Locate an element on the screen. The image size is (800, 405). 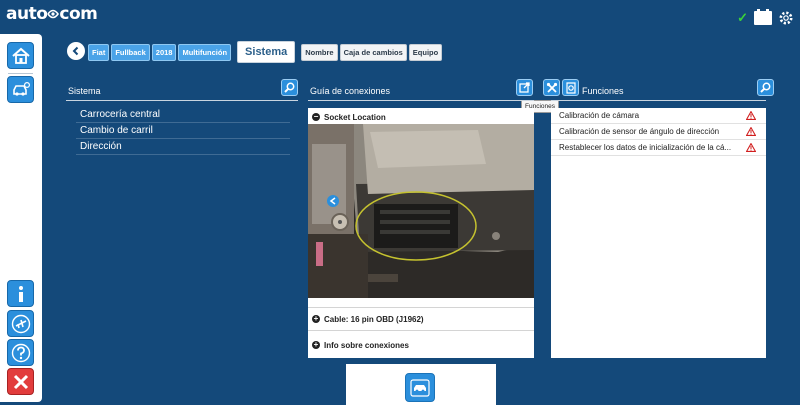
sistema-search-button is located at coordinates (289, 87).